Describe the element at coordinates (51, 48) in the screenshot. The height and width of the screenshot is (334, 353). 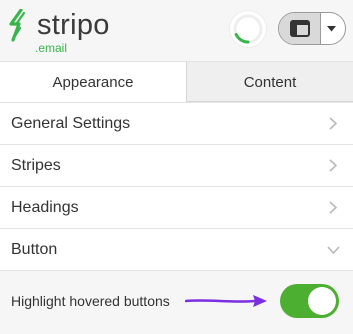
I see `logo-domain: .email` at that location.